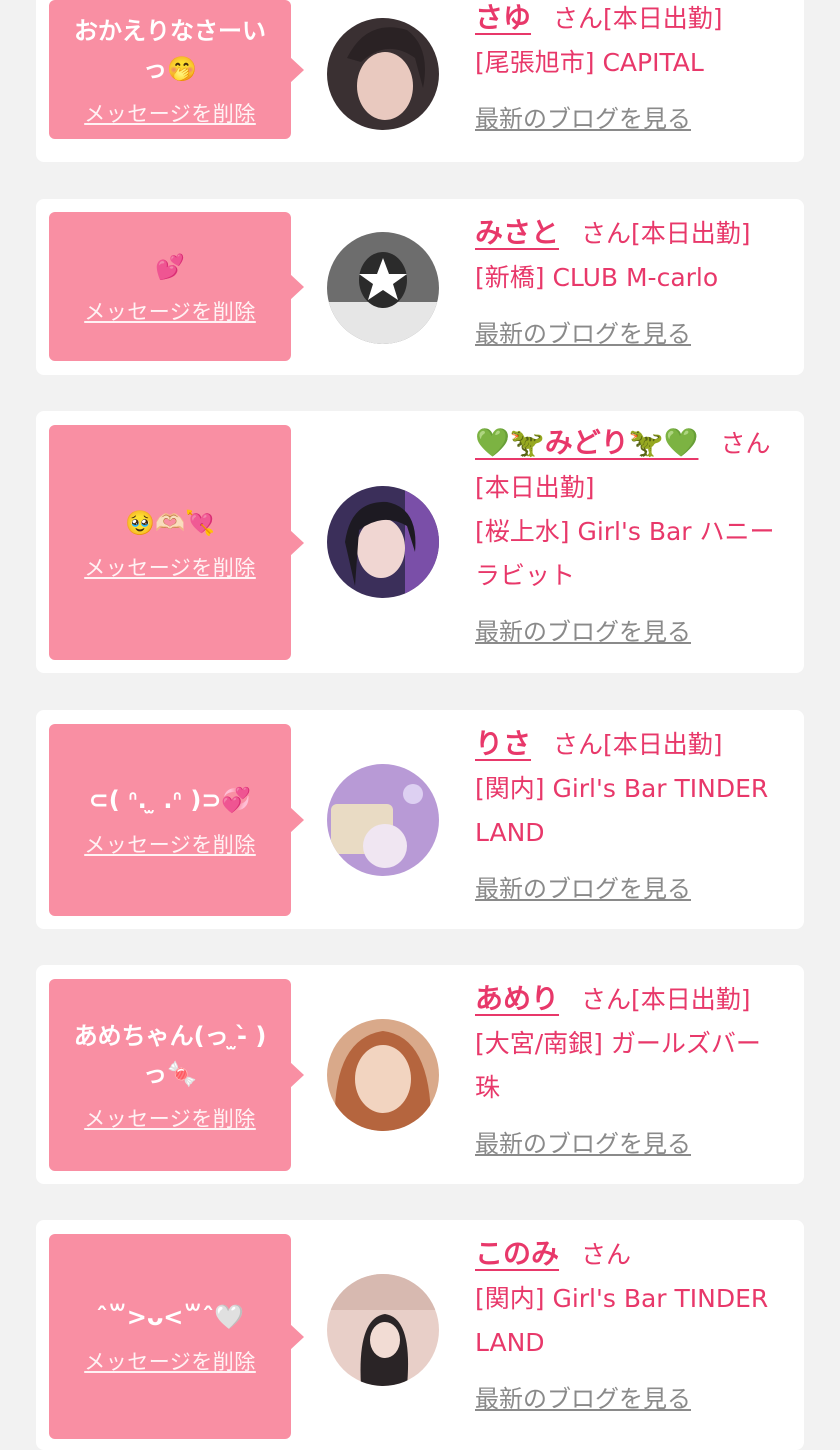 The height and width of the screenshot is (1450, 840). What do you see at coordinates (517, 998) in the screenshot?
I see `cast-name-link: あめり` at bounding box center [517, 998].